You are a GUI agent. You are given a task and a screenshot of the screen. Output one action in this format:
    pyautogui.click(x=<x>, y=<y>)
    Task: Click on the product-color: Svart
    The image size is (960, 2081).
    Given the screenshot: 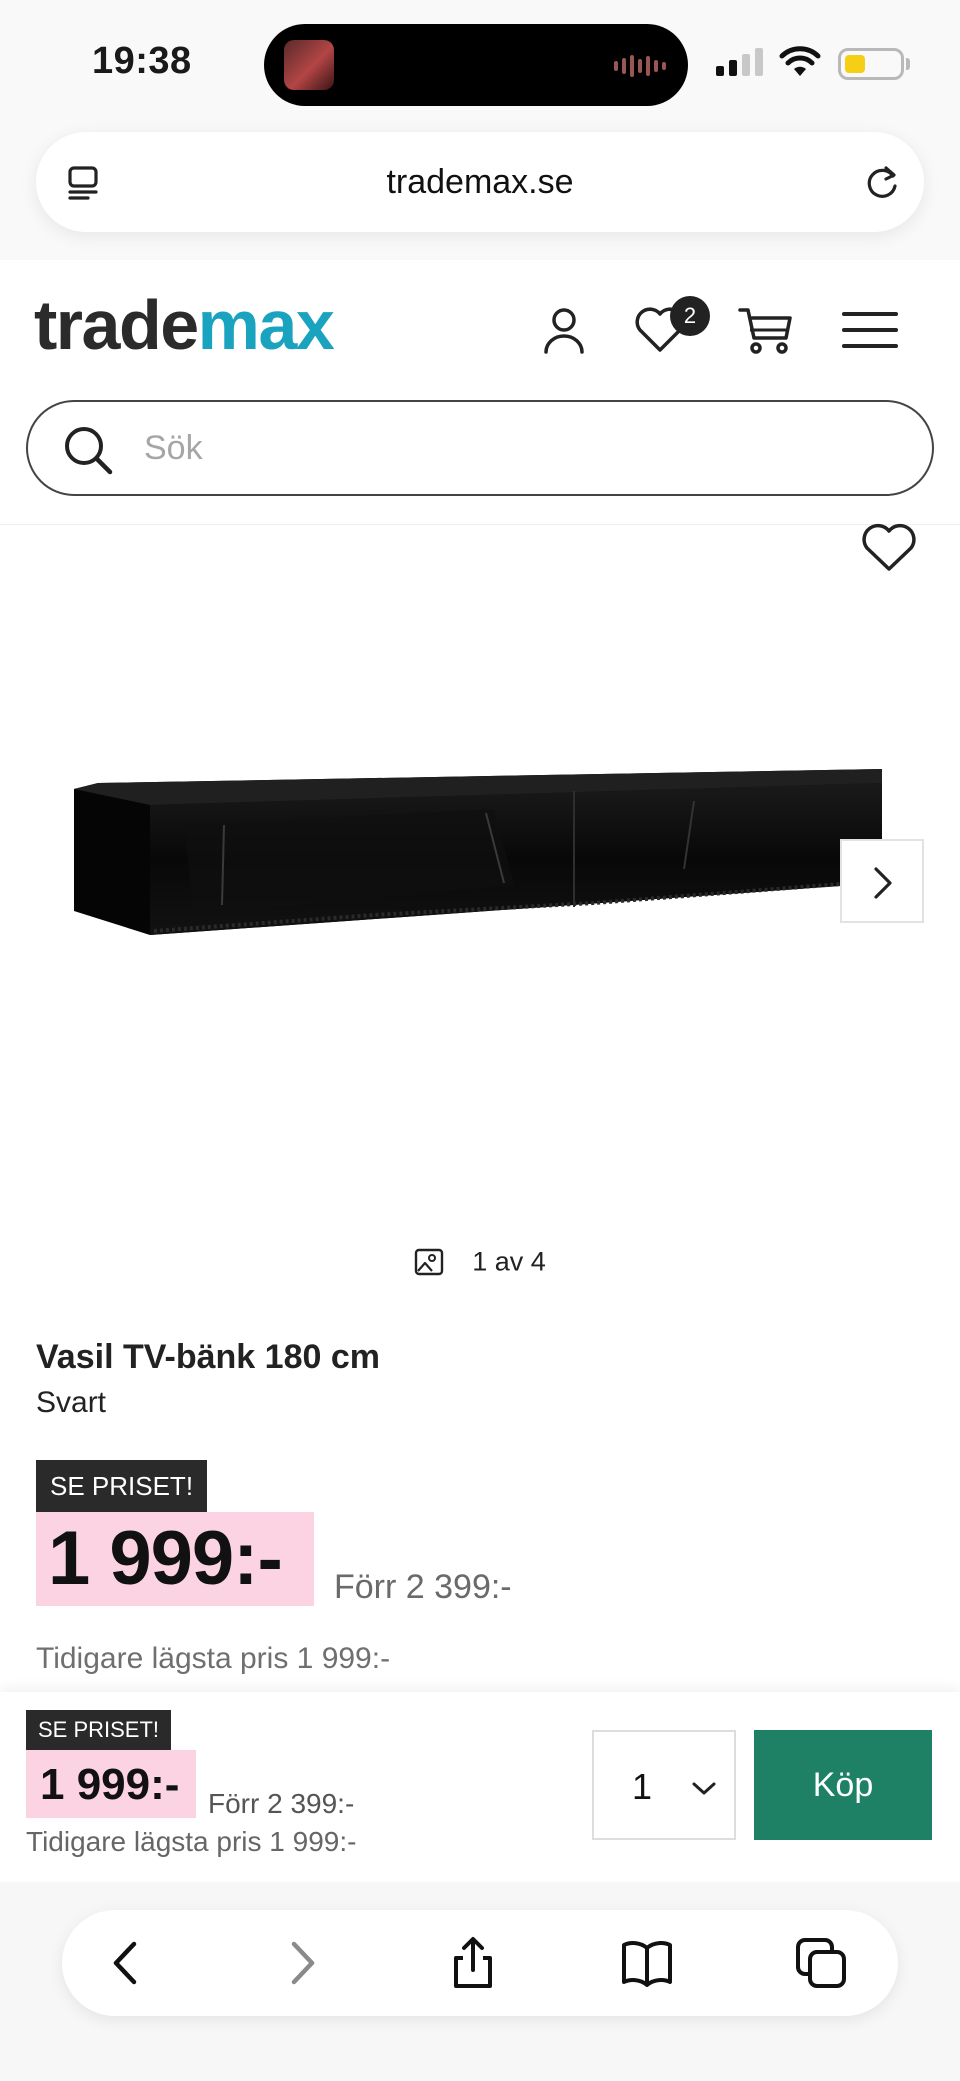 What is the action you would take?
    pyautogui.click(x=71, y=1402)
    